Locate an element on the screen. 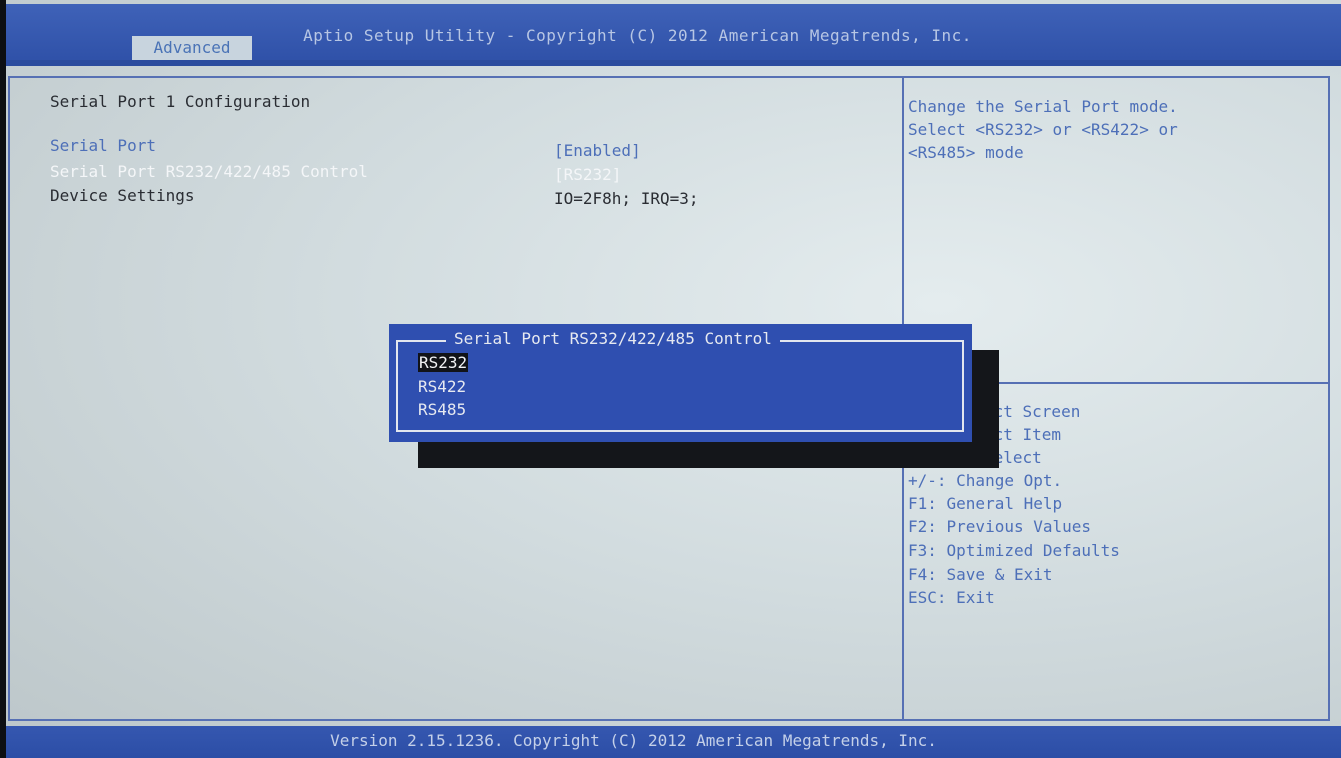 The height and width of the screenshot is (758, 1341). help-line-1: Change the Serial Port mode. is located at coordinates (1043, 106).